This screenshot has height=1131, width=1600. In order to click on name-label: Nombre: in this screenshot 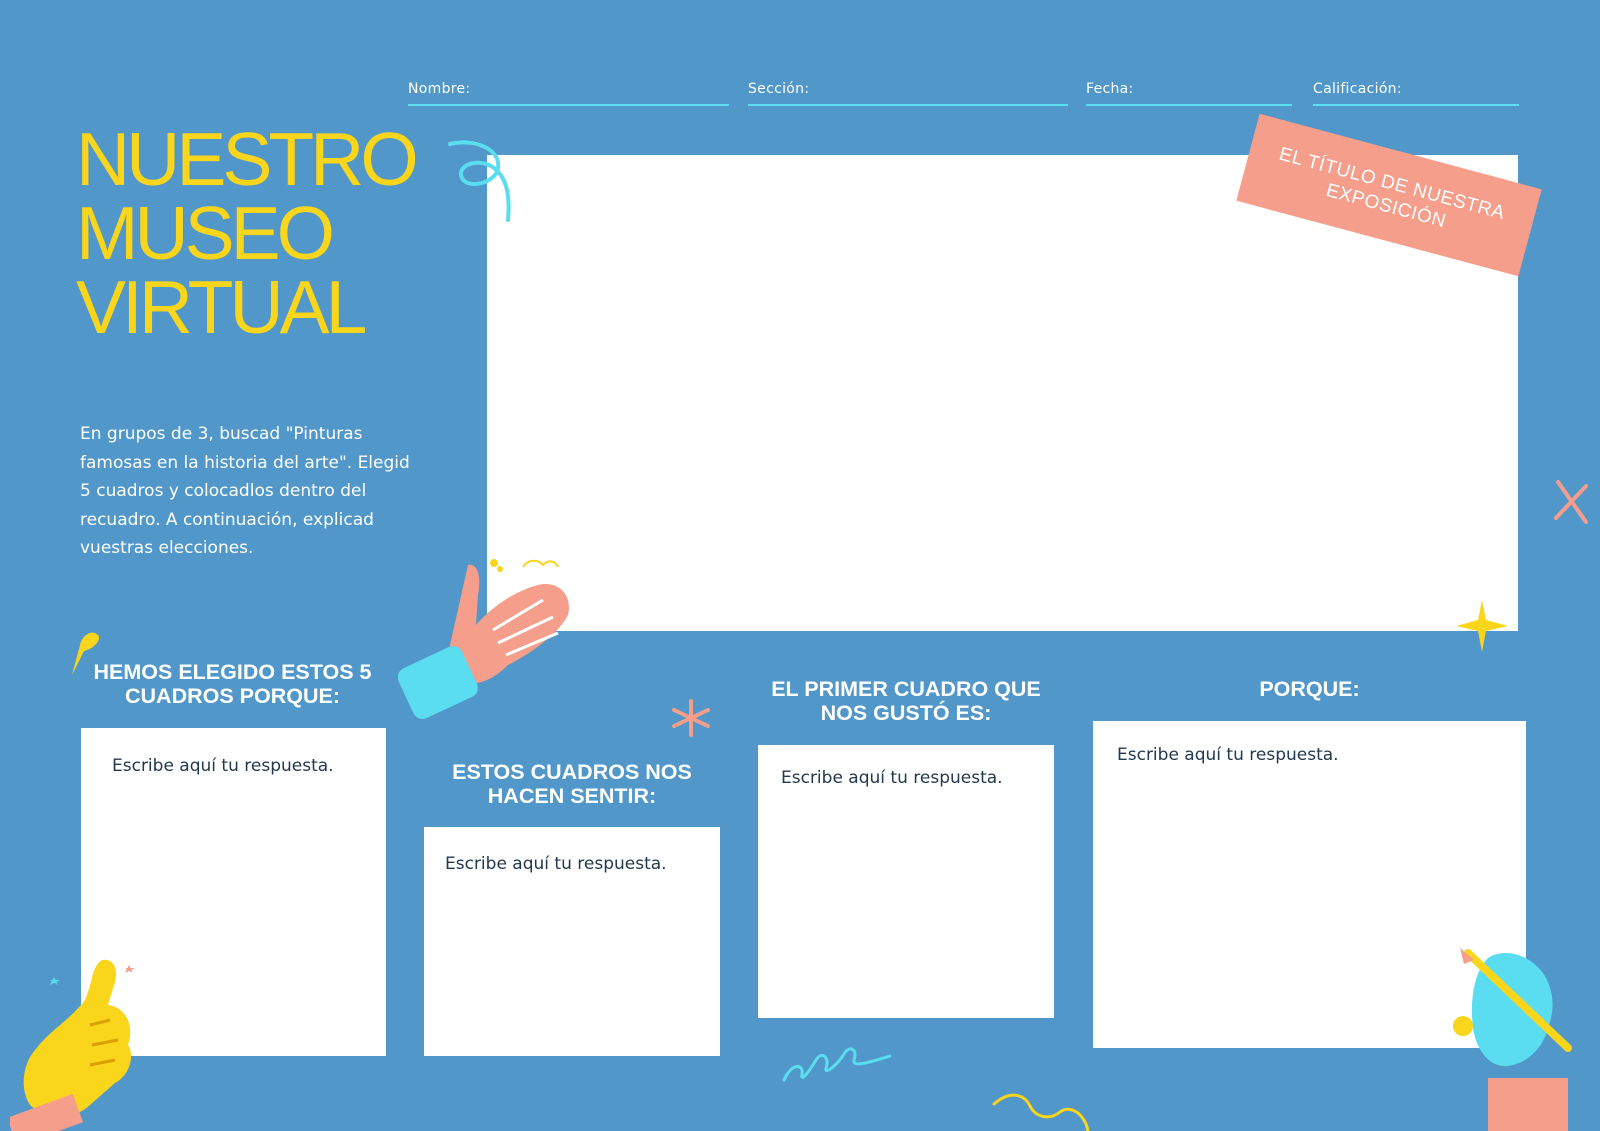, I will do `click(439, 89)`.